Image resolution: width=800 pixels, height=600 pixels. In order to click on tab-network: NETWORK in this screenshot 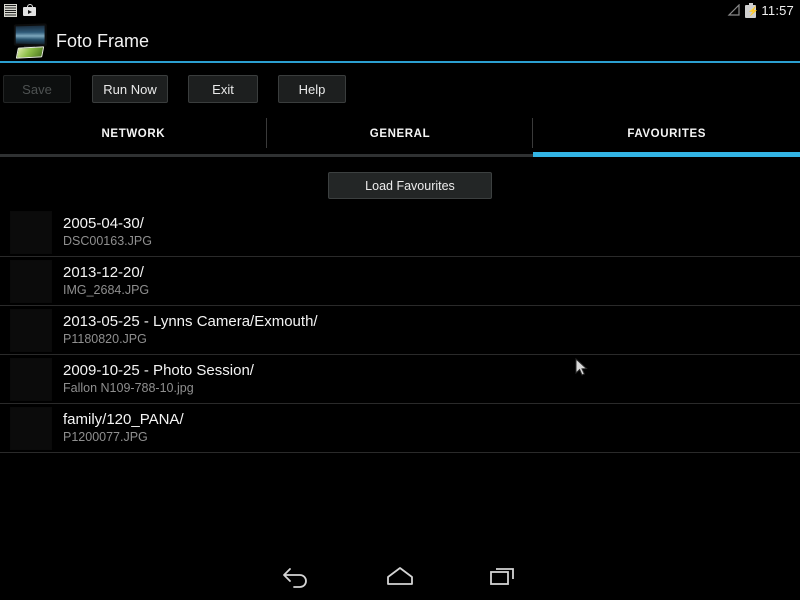, I will do `click(133, 136)`.